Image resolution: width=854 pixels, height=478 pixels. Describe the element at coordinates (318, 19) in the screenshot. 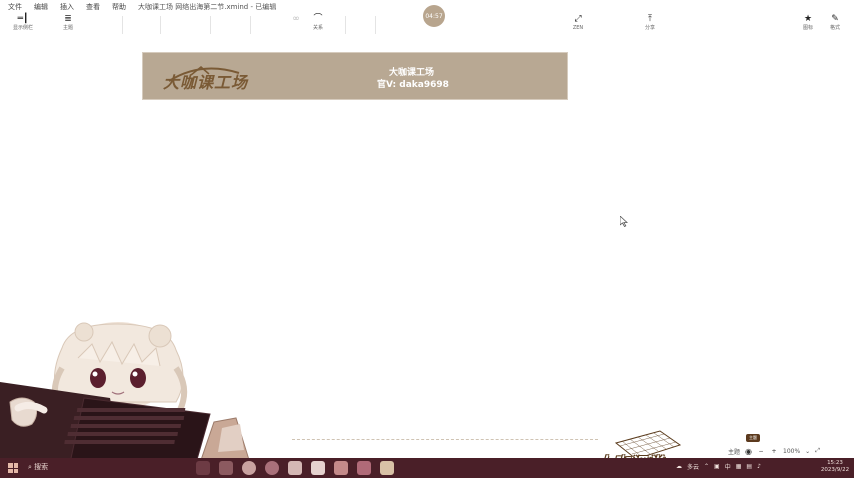

I see `relation-icon: ⌒` at that location.